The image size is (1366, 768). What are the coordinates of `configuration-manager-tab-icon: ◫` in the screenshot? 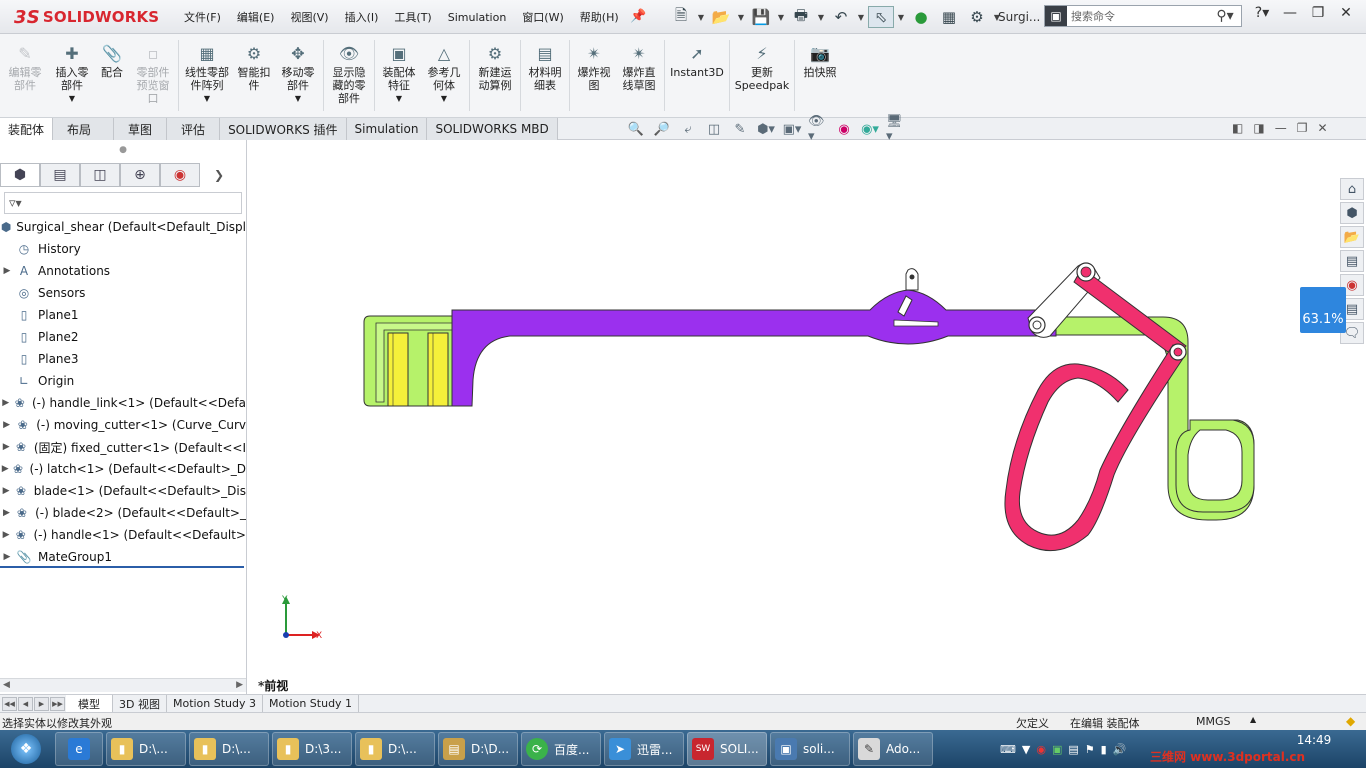 It's located at (100, 175).